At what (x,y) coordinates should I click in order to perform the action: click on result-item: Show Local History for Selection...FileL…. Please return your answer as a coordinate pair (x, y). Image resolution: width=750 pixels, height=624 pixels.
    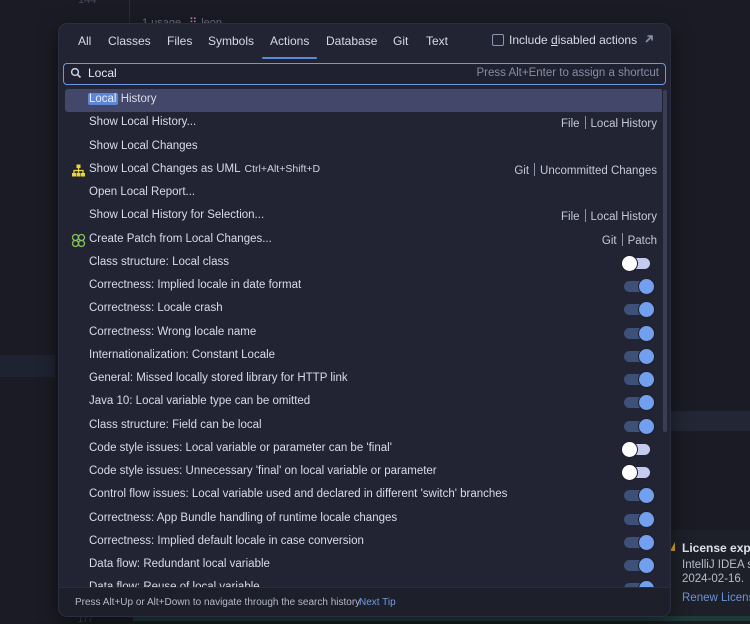
    Looking at the image, I should click on (363, 216).